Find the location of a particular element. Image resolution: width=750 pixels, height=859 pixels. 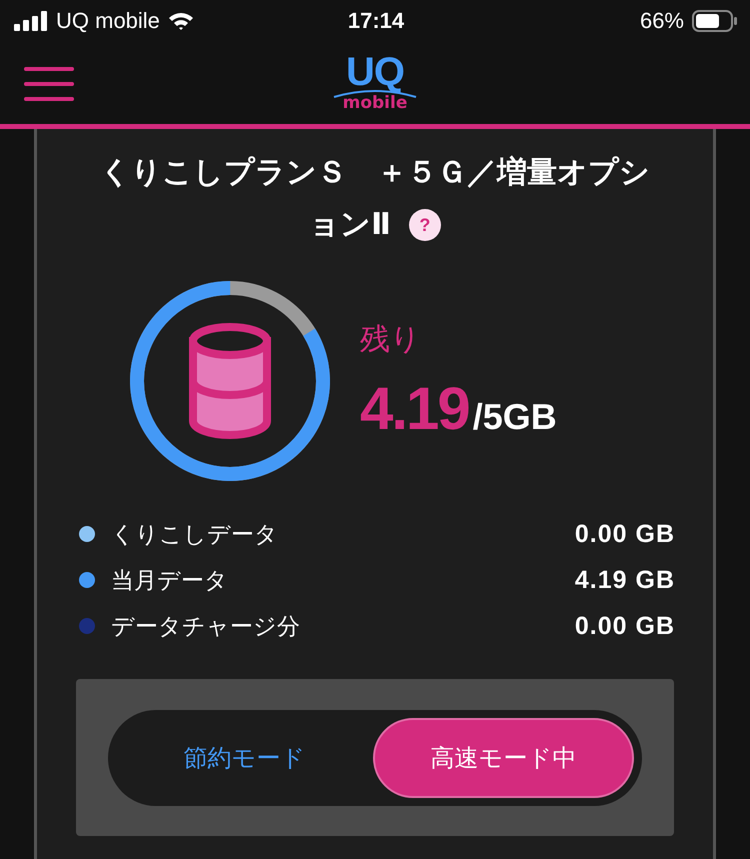

remaining-label: 残り is located at coordinates (391, 340).